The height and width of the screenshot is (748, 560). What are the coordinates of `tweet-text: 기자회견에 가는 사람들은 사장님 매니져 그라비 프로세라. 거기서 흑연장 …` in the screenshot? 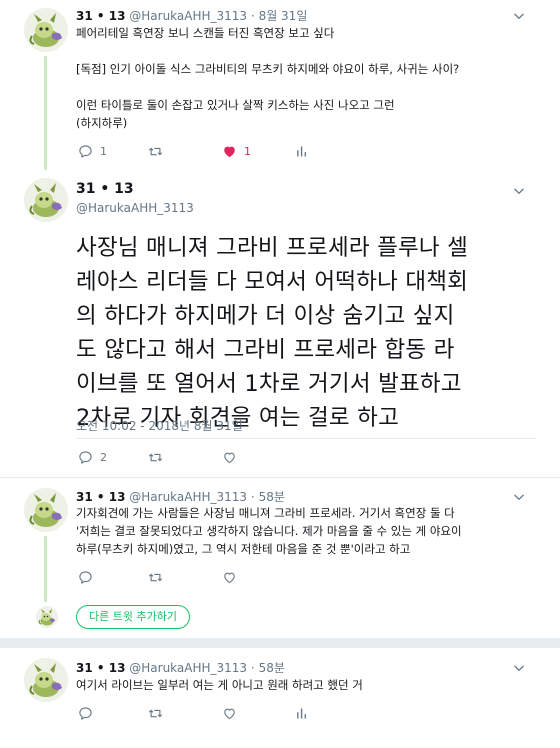 It's located at (269, 531).